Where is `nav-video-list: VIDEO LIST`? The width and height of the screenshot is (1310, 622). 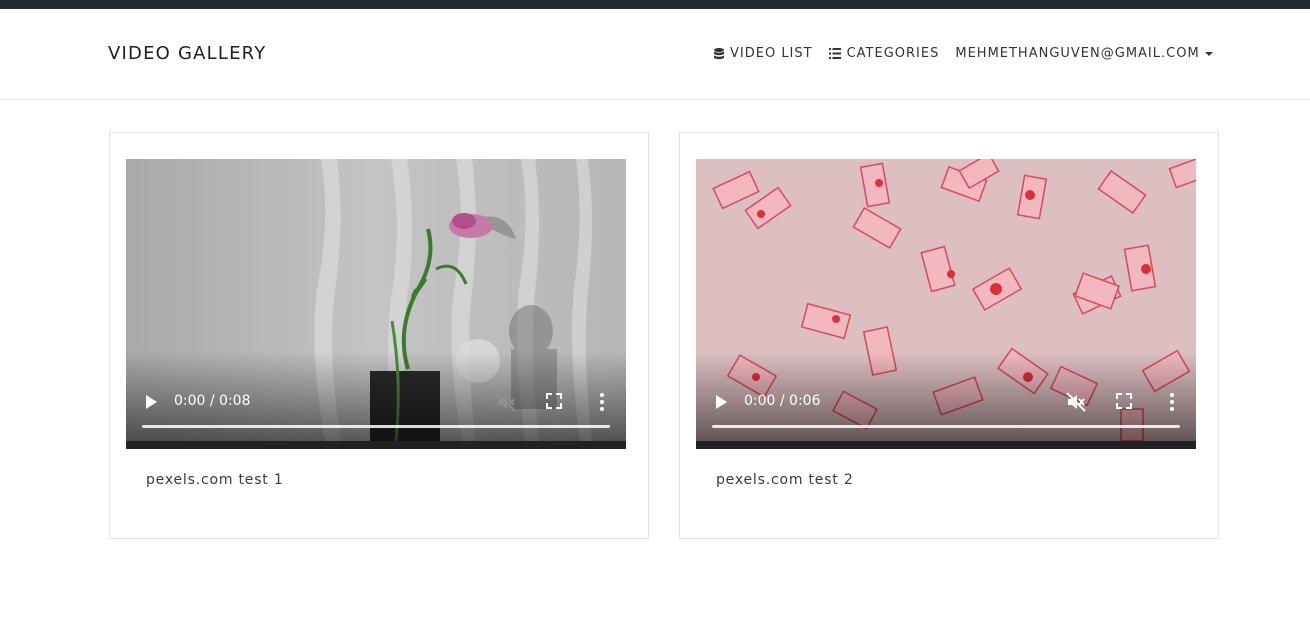
nav-video-list: VIDEO LIST is located at coordinates (763, 53).